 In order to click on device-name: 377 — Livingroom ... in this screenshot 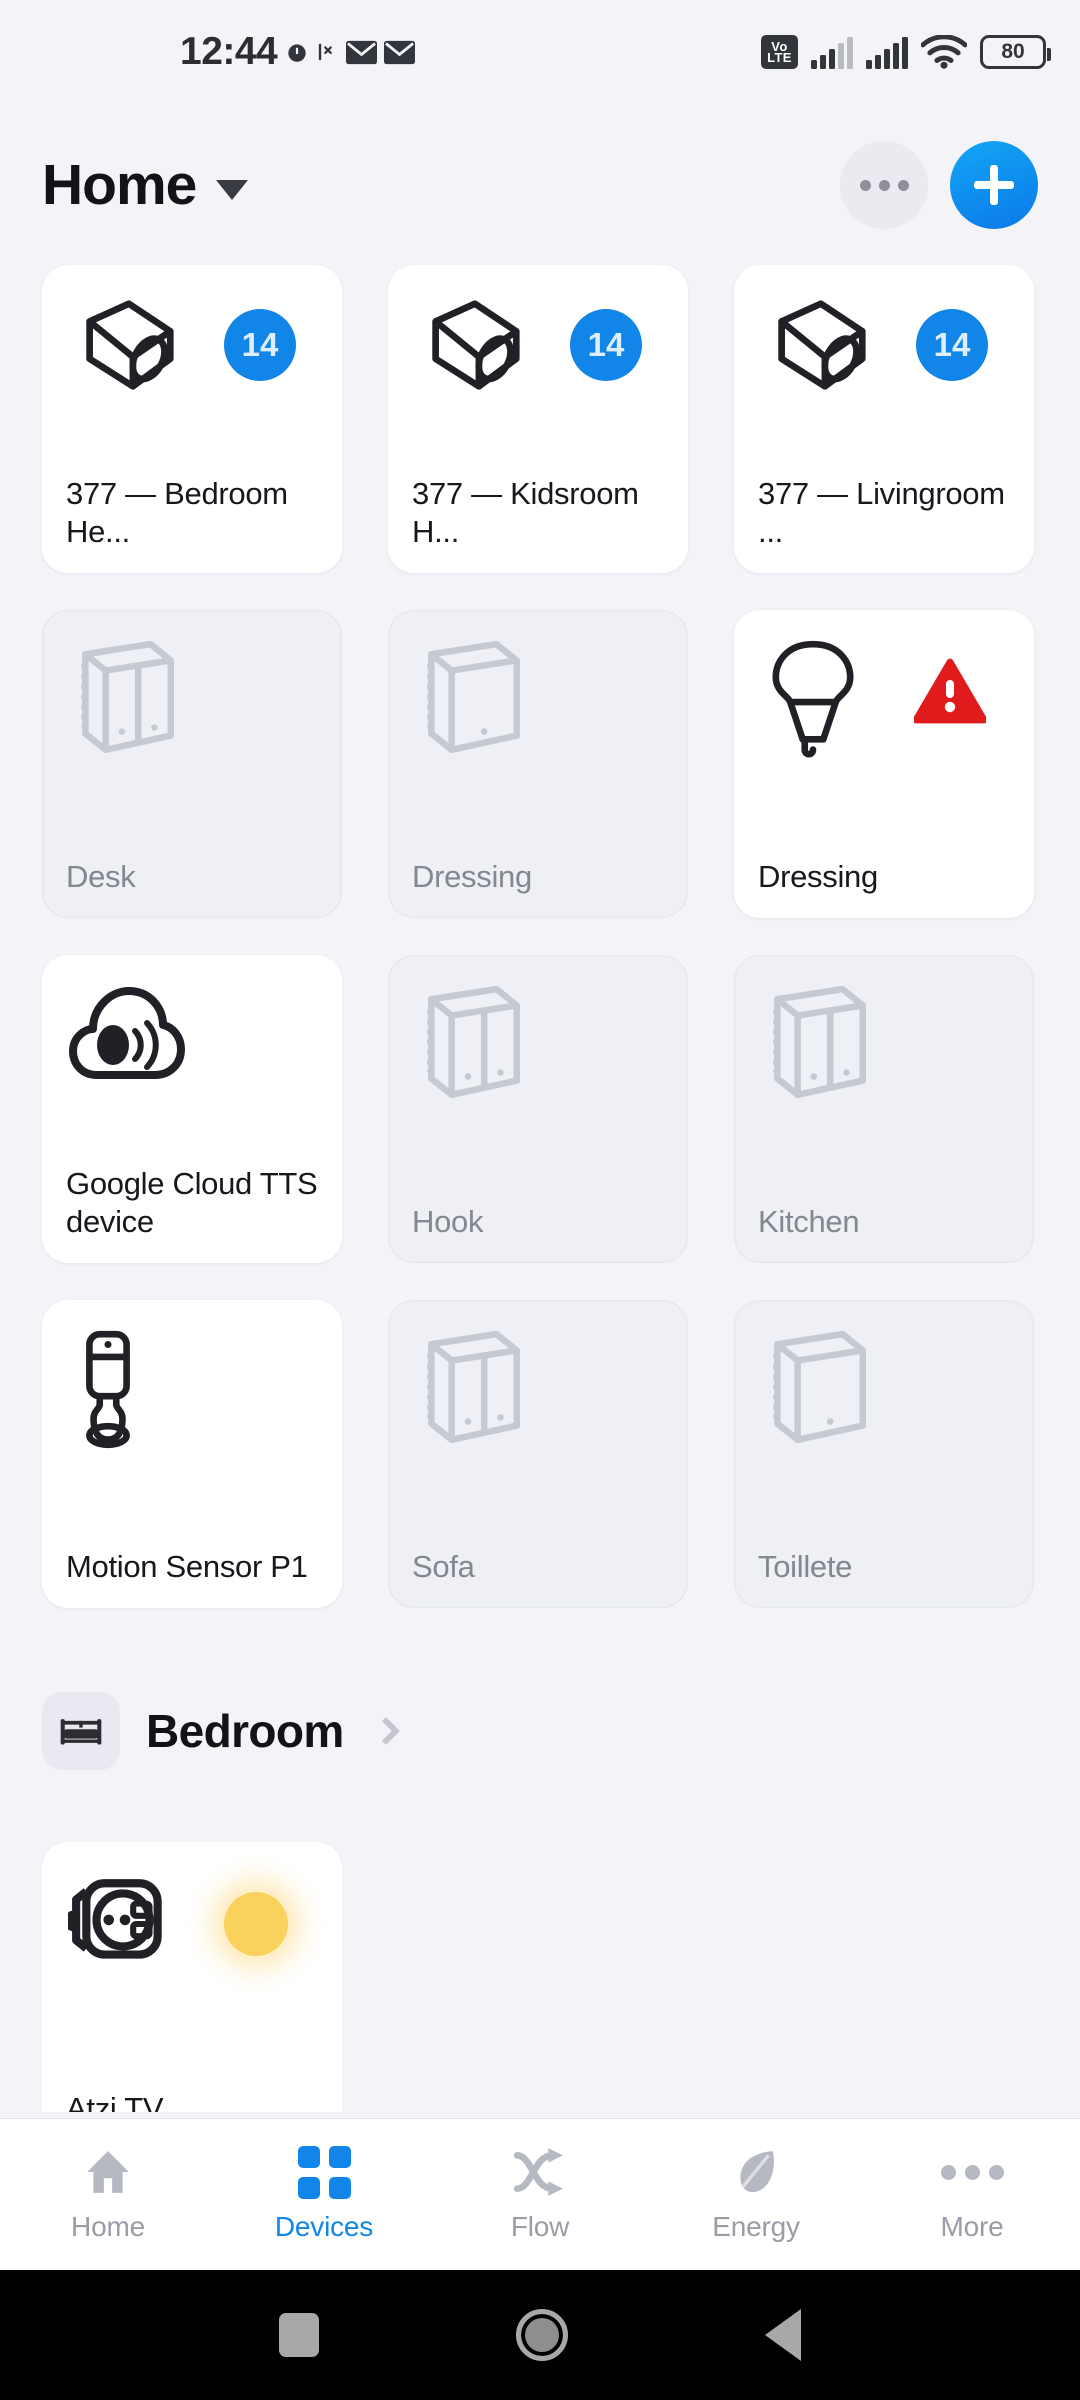, I will do `click(881, 512)`.